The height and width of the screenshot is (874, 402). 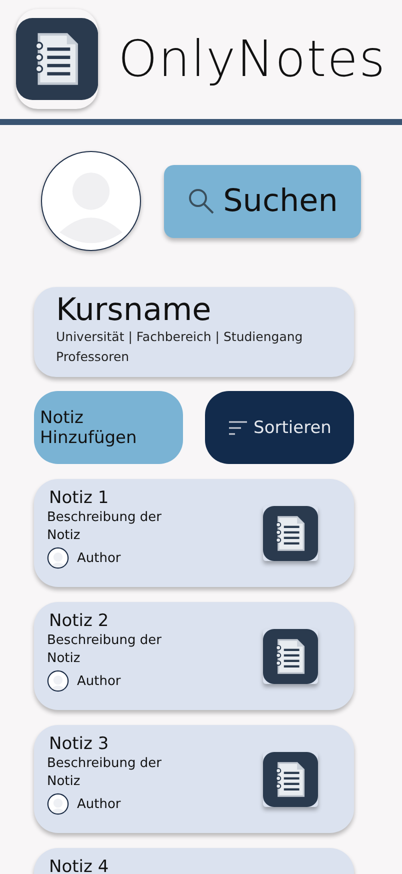 I want to click on note-card: Notiz 2 Beschreibung der Notiz Author, so click(x=194, y=656).